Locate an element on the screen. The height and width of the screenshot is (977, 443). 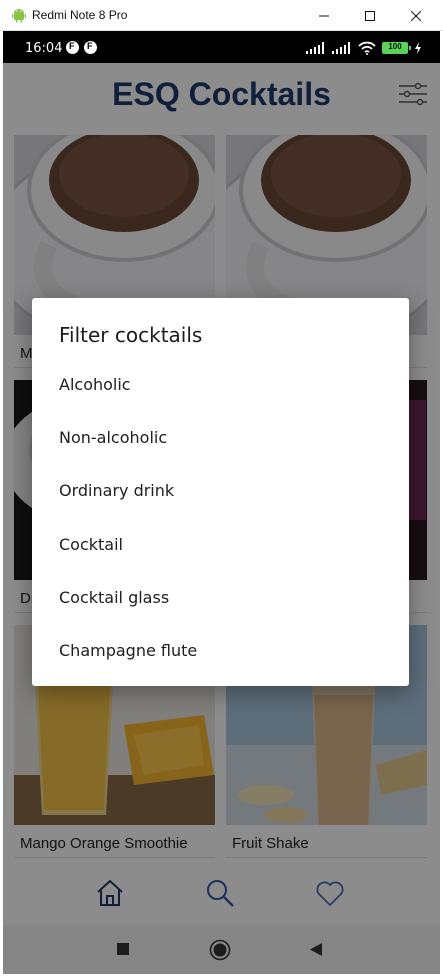
maximize-icon is located at coordinates (370, 15).